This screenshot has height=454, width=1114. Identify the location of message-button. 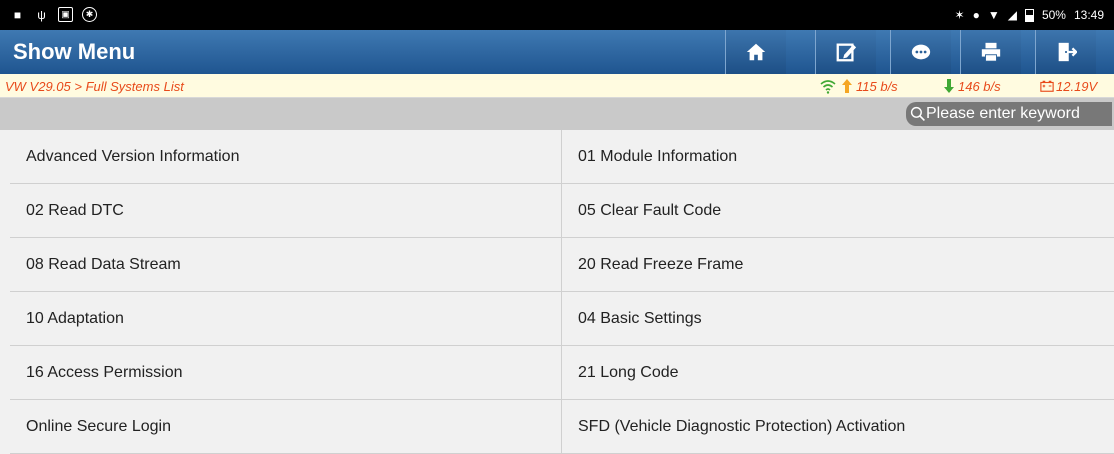
(920, 52).